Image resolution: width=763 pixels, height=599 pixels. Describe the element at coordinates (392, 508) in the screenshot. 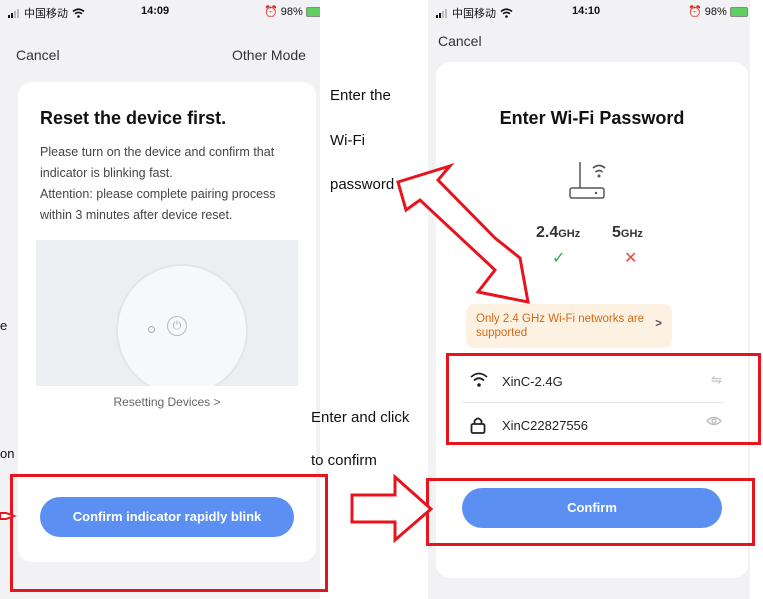

I see `arrow-to-confirm` at that location.